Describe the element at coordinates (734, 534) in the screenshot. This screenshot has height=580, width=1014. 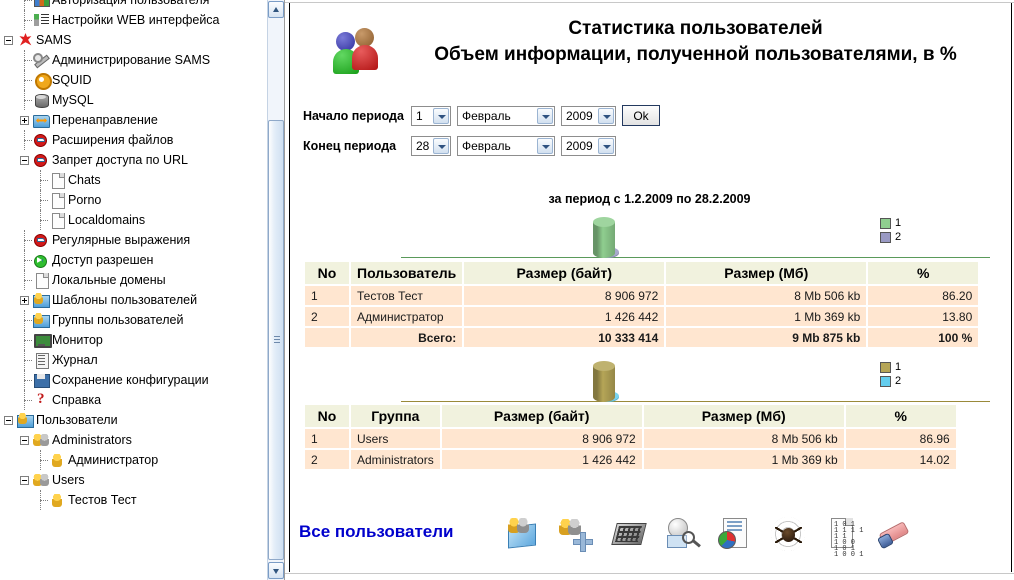
I see `report-icon` at that location.